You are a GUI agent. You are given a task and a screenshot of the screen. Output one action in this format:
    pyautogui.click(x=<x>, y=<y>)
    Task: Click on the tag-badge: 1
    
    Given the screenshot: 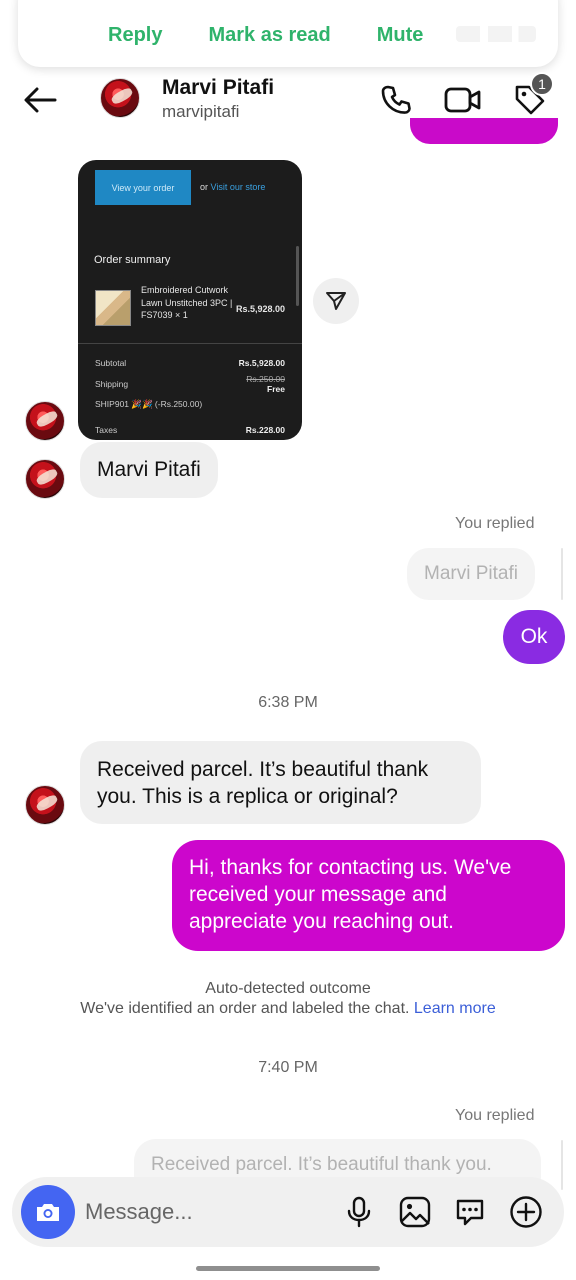 What is the action you would take?
    pyautogui.click(x=542, y=84)
    